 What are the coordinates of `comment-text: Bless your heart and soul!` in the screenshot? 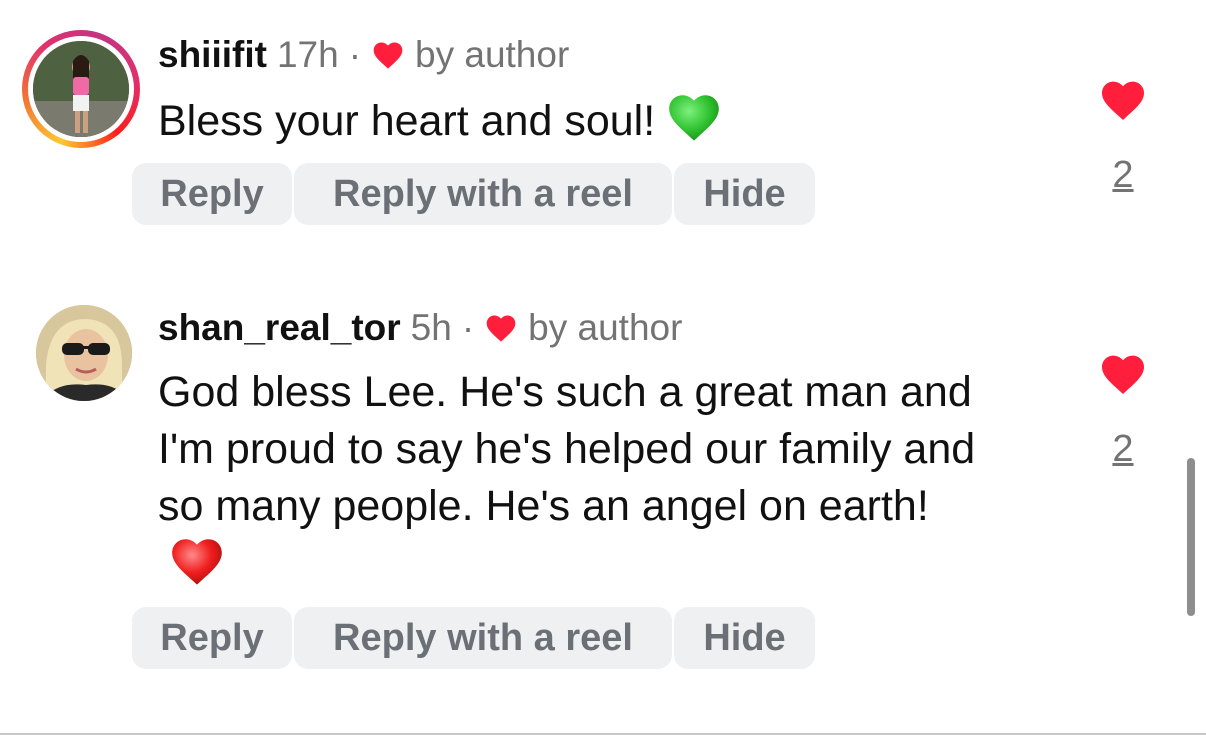 It's located at (407, 121).